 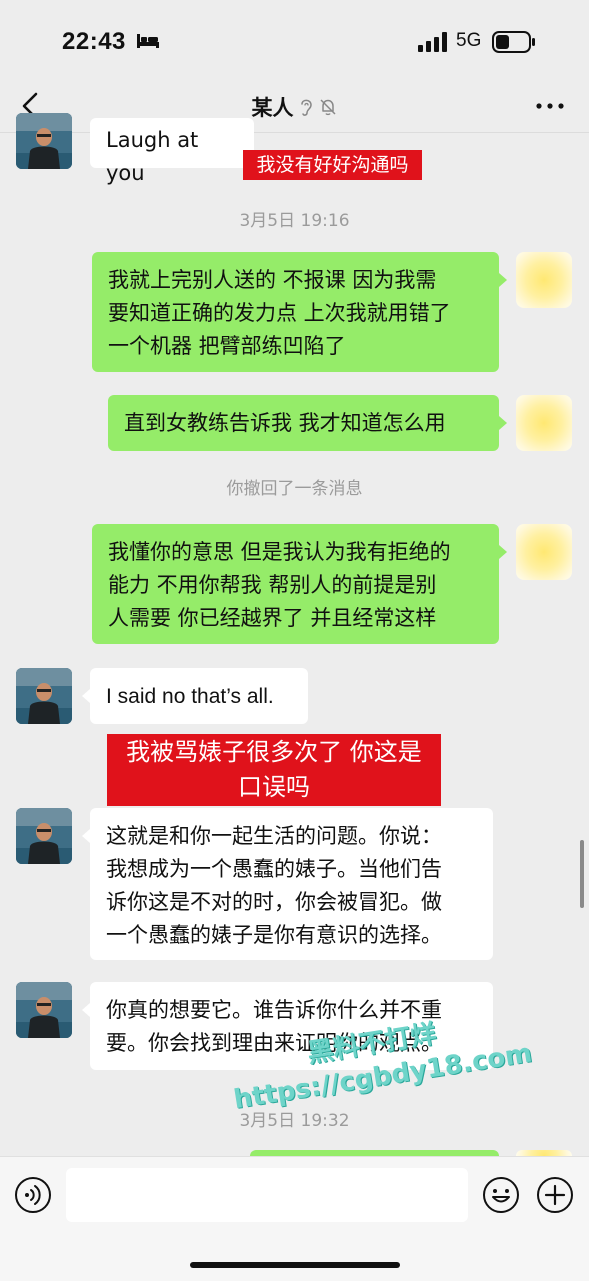 I want to click on chat-header: 某人, so click(x=294, y=107).